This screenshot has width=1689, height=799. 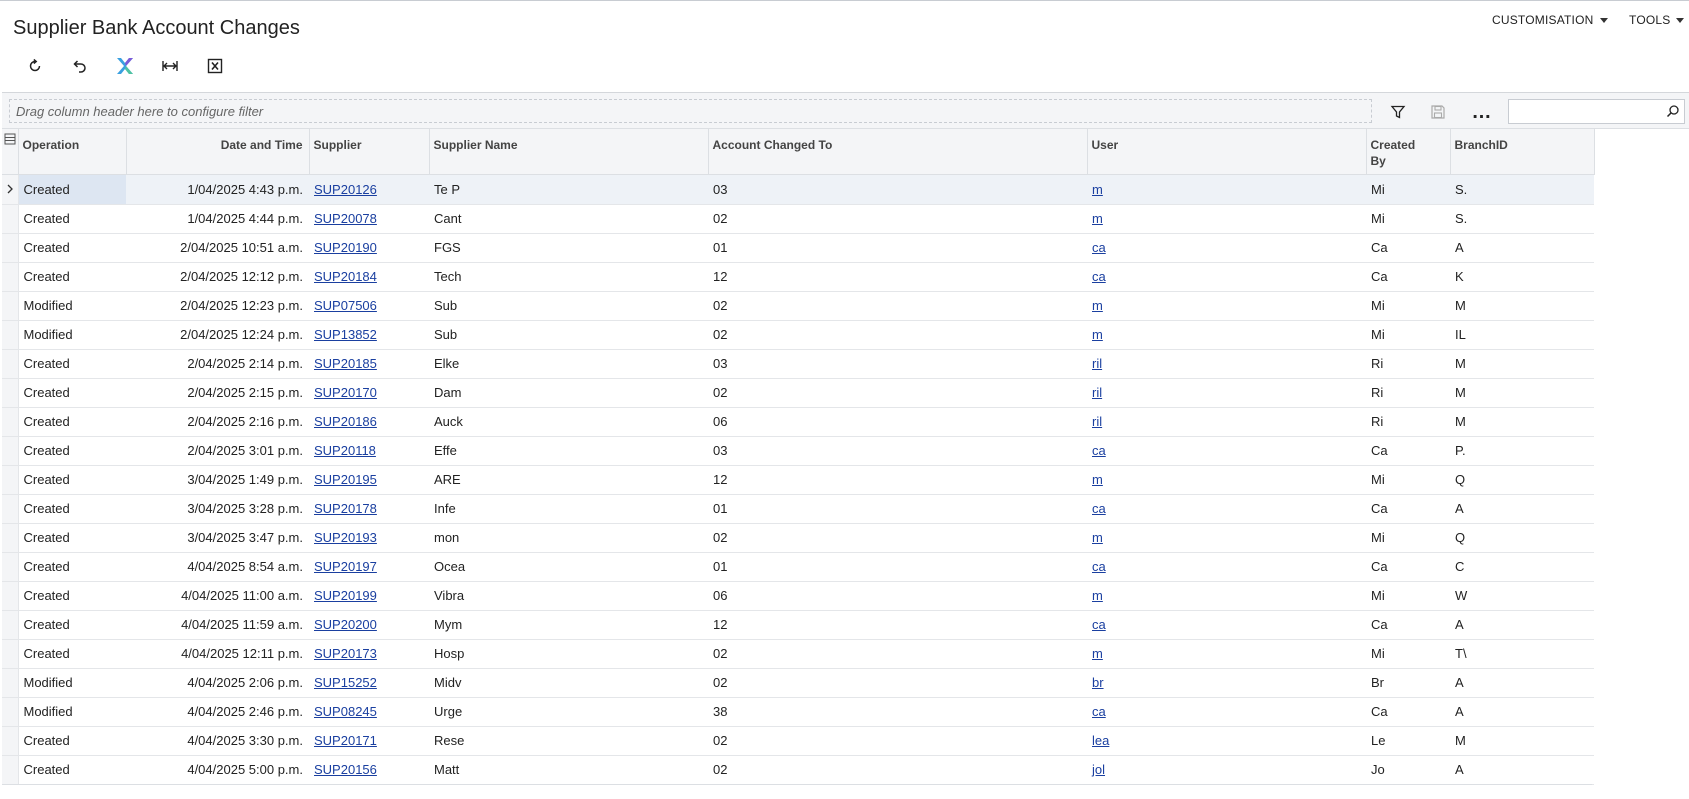 What do you see at coordinates (369, 152) in the screenshot?
I see `header-supplier: Supplier` at bounding box center [369, 152].